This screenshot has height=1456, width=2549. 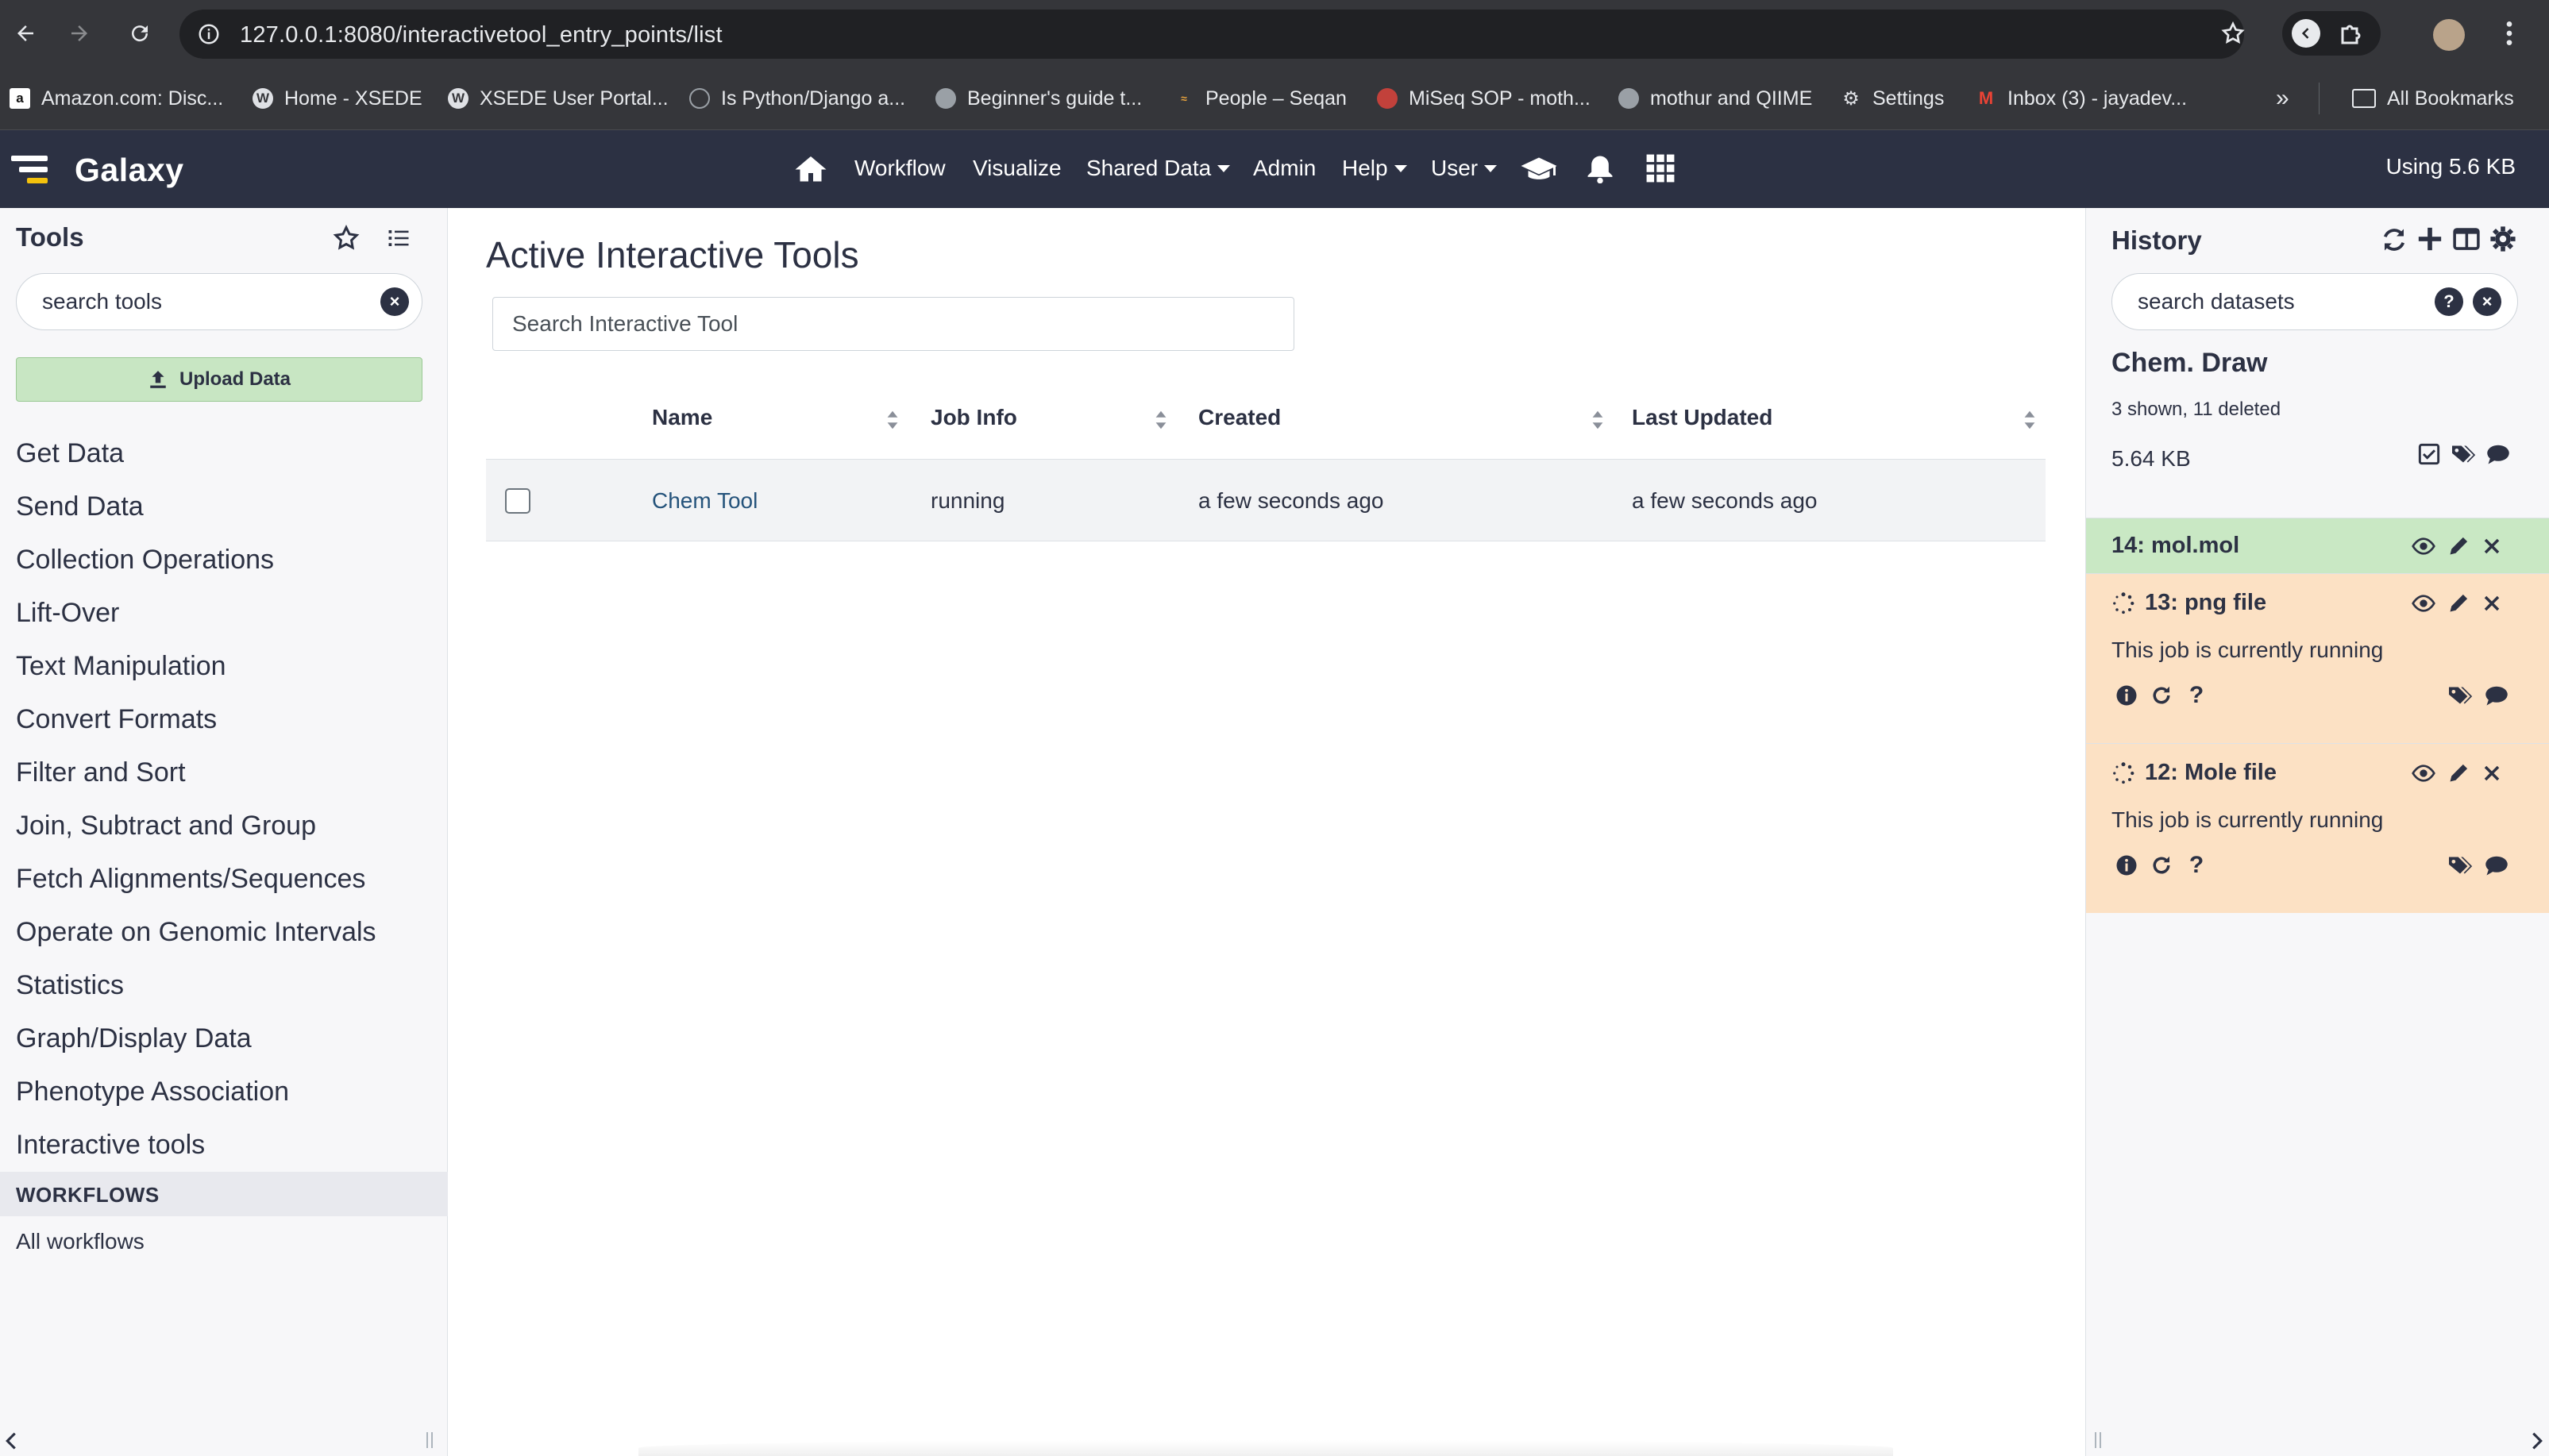 I want to click on interactive-tool-search-input: Search Interactive Tool, so click(x=893, y=324).